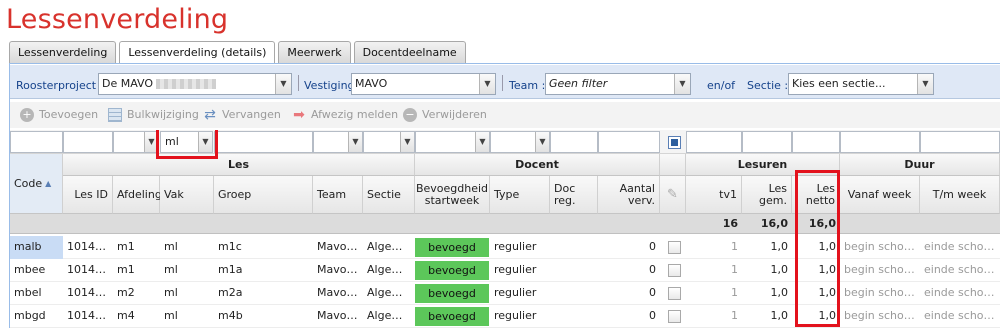 This screenshot has width=1000, height=328. What do you see at coordinates (153, 115) in the screenshot?
I see `bulk-edit-button: Bulkwijziging` at bounding box center [153, 115].